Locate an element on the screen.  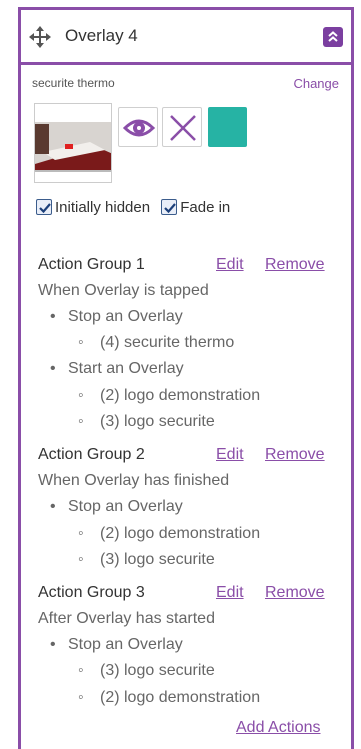
action-group-title: Action Group 3 is located at coordinates (91, 592).